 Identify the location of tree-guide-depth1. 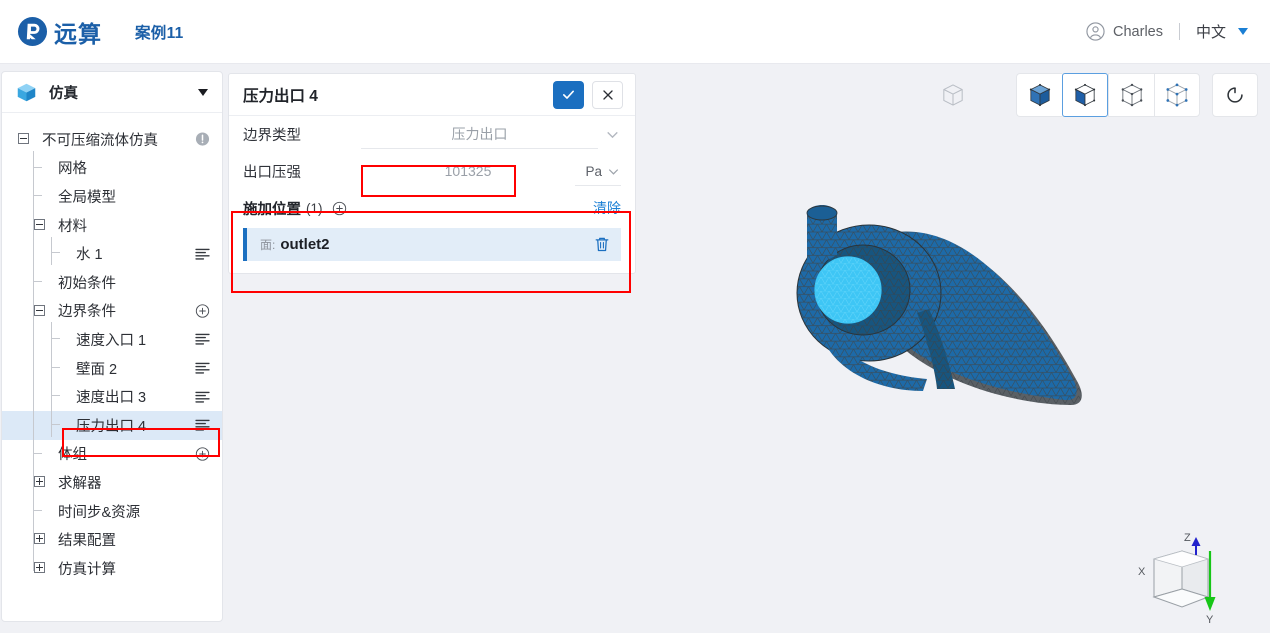
(33, 361).